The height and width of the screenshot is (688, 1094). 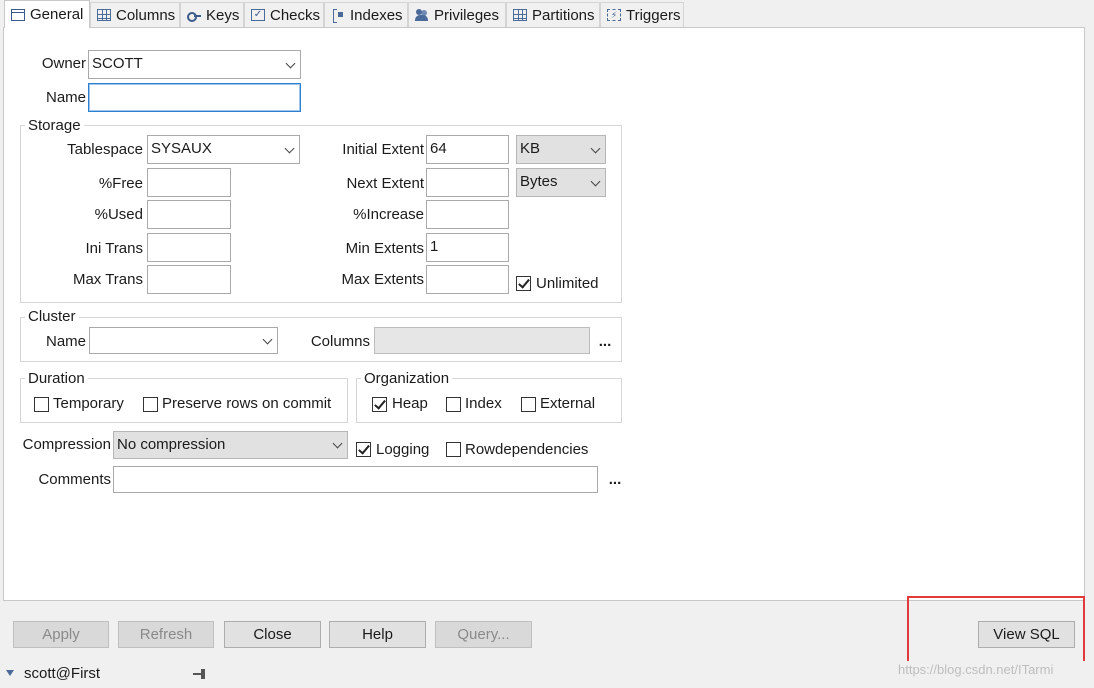 What do you see at coordinates (18, 14) in the screenshot?
I see `general-tab-icon` at bounding box center [18, 14].